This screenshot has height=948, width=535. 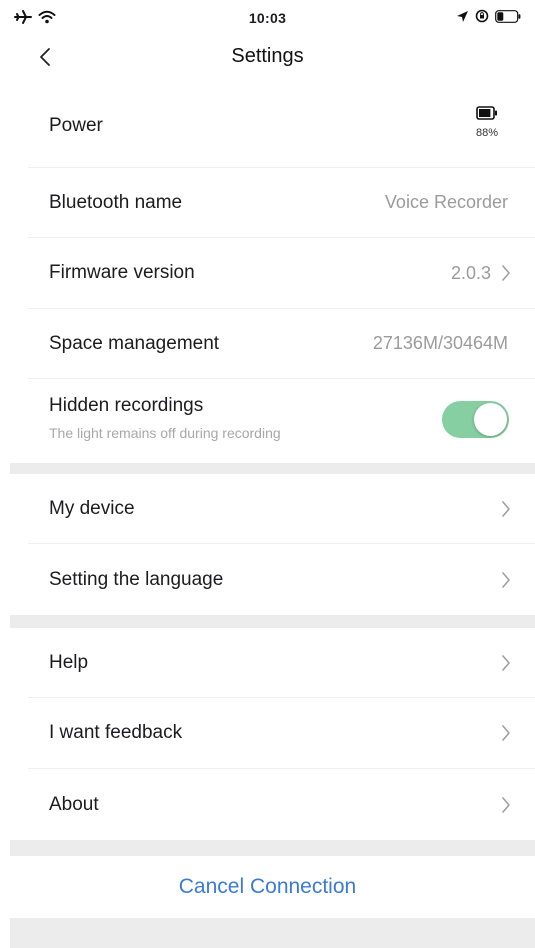 I want to click on feedback-row: I want feedback, so click(x=281, y=733).